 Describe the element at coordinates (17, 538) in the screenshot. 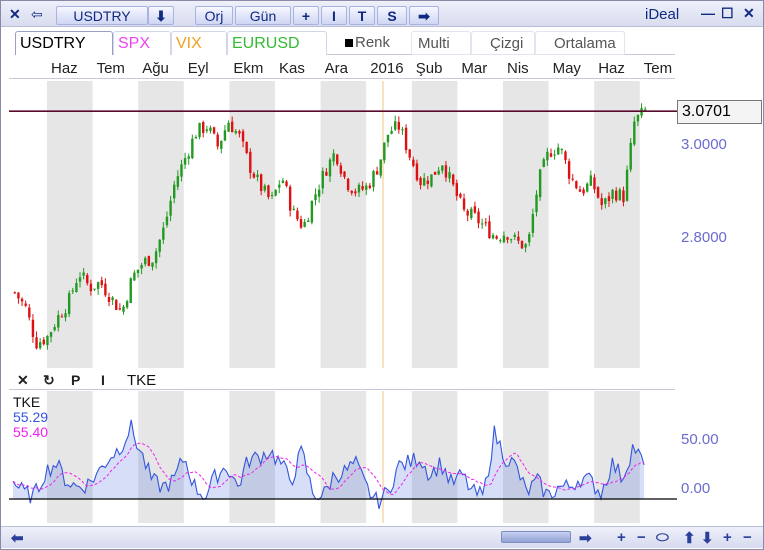

I see `scroll-left-icon: ⬅` at that location.